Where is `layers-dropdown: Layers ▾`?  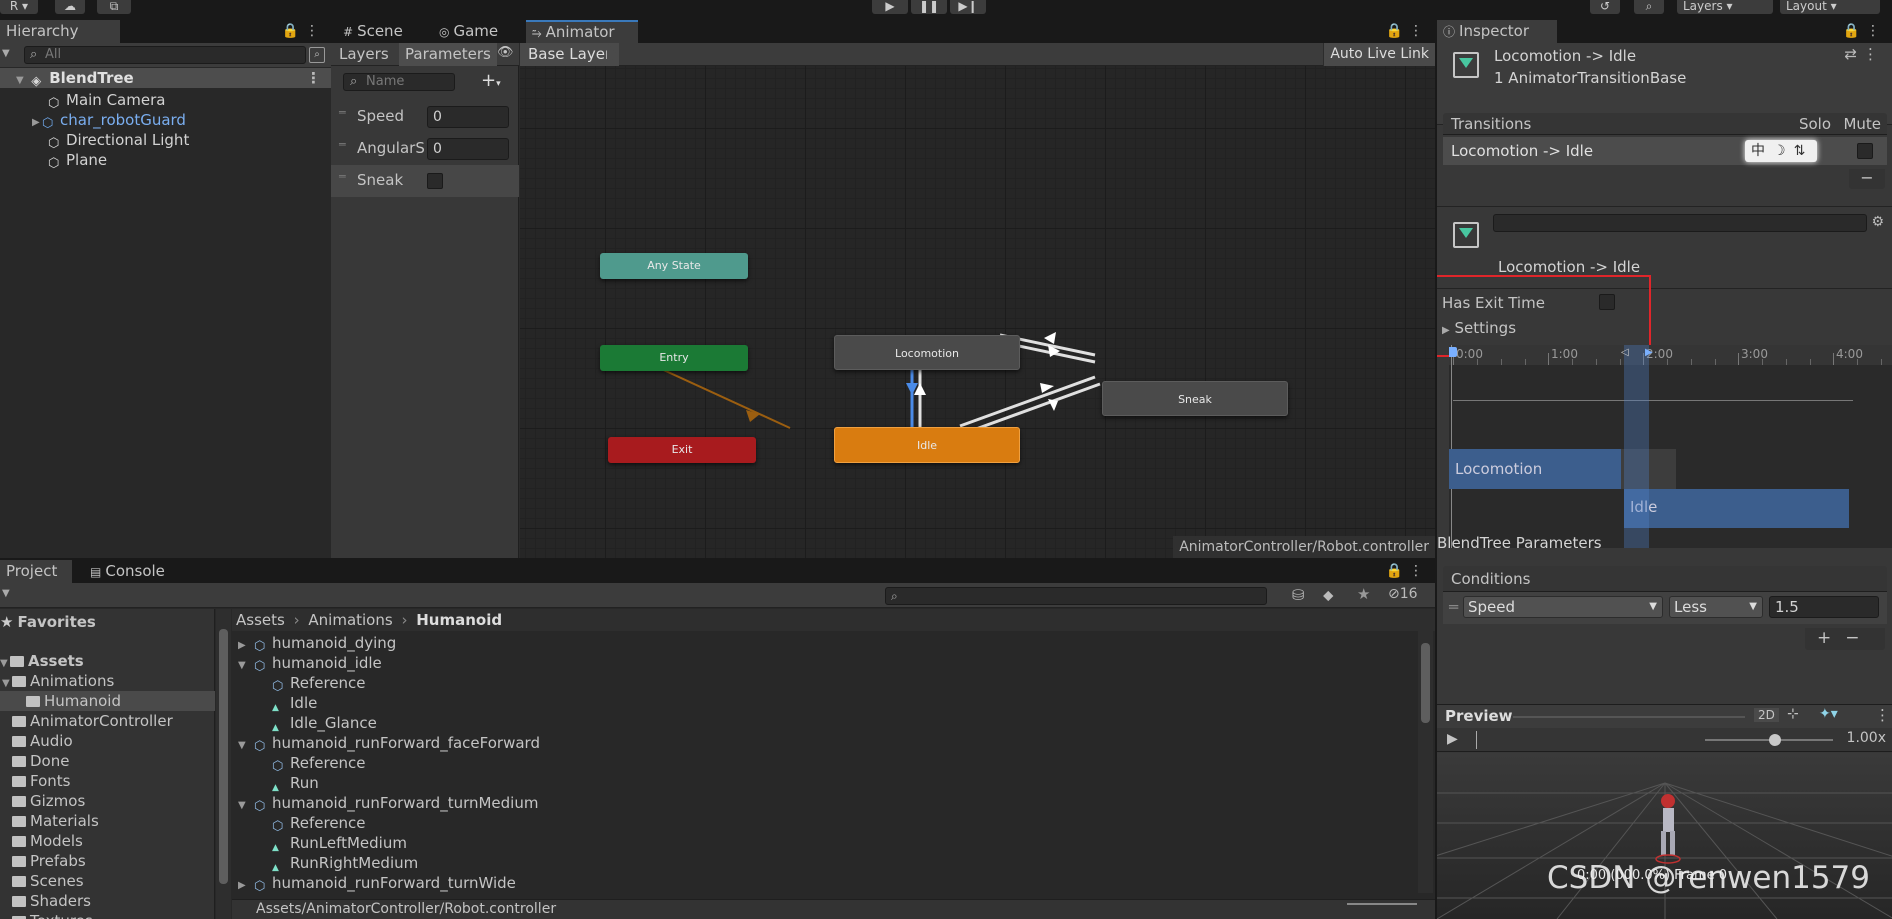
layers-dropdown: Layers ▾ is located at coordinates (1725, 7).